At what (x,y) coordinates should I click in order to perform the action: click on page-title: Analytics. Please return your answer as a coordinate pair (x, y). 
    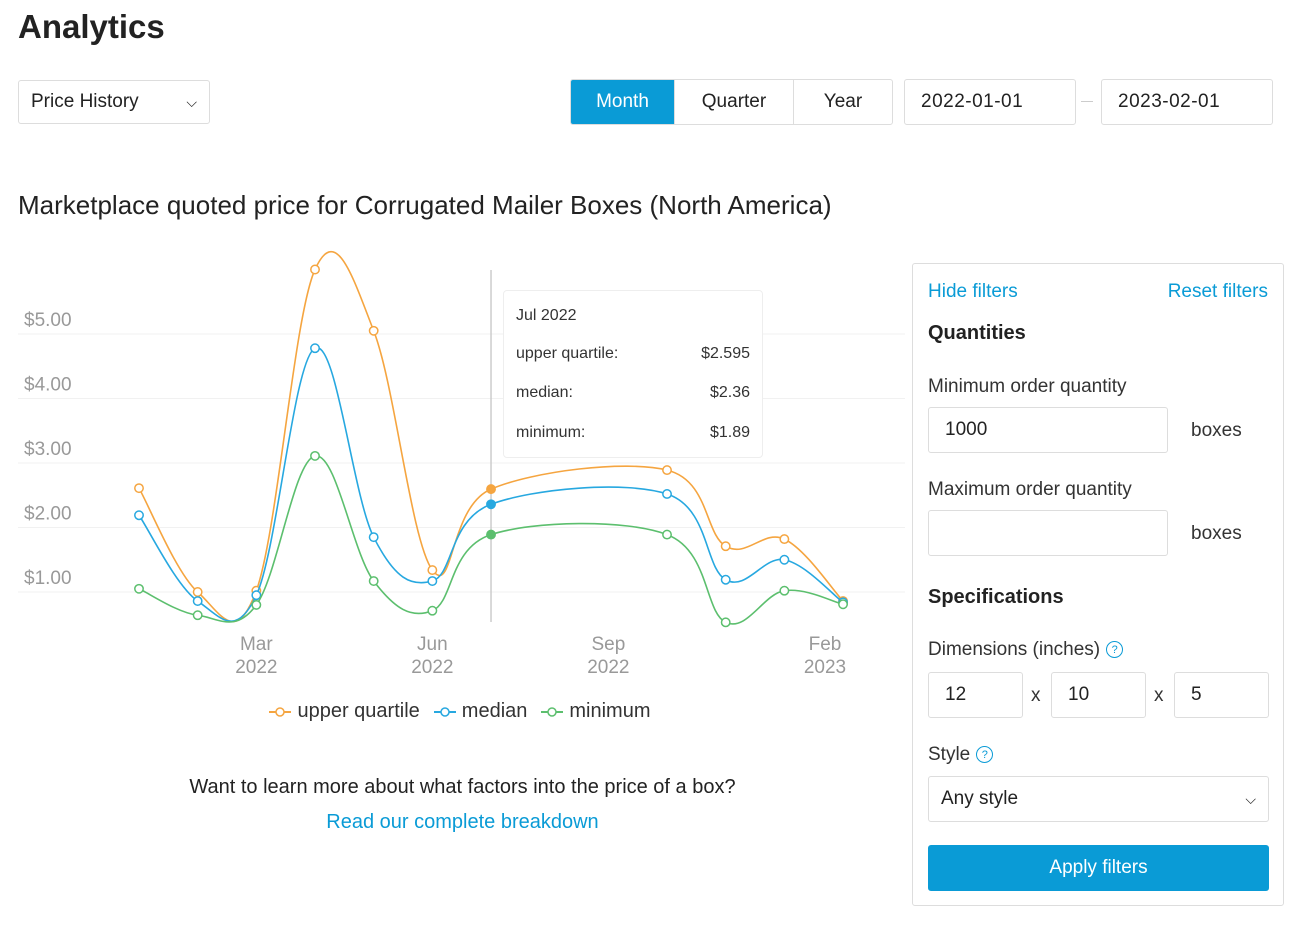
    Looking at the image, I should click on (91, 26).